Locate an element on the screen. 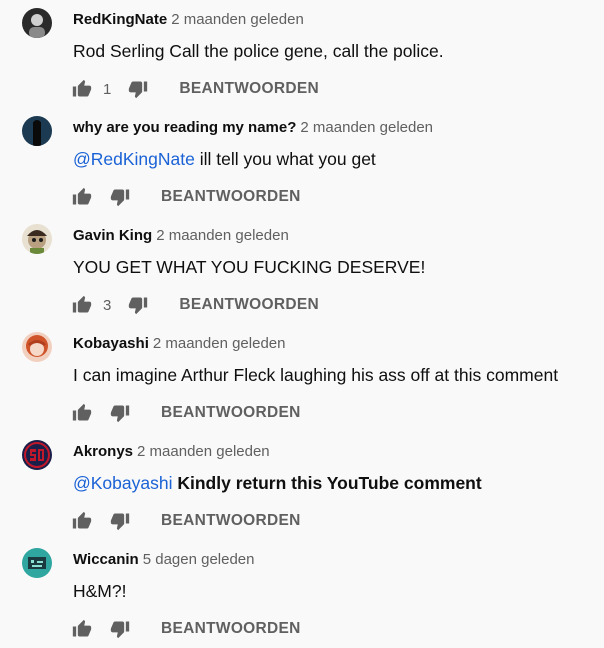  author-name: RedKingNate is located at coordinates (120, 19).